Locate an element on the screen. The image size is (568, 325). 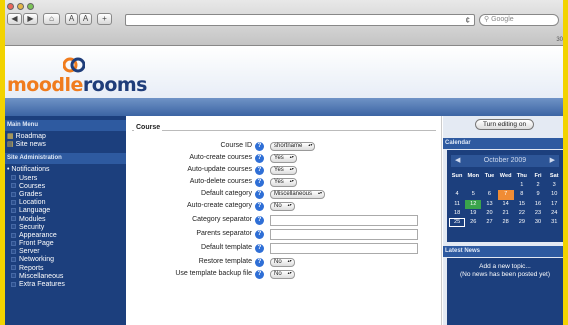
calendar-day: 9 is located at coordinates (538, 194).